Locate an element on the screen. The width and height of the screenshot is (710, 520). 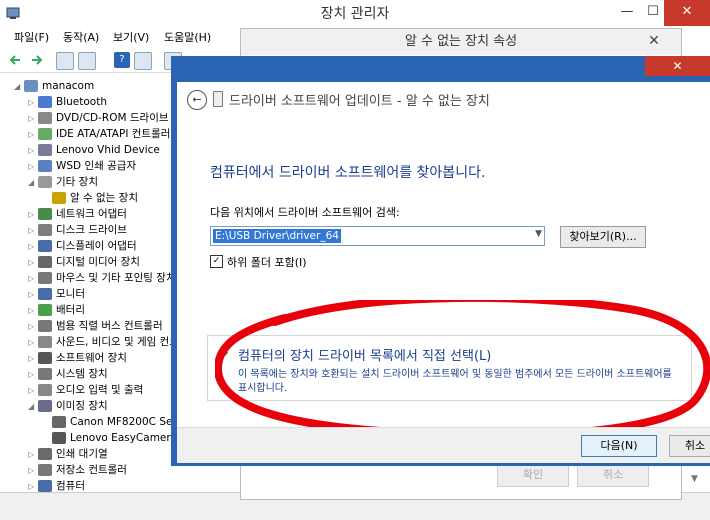
wizard-close-button: ✕ is located at coordinates (677, 66).